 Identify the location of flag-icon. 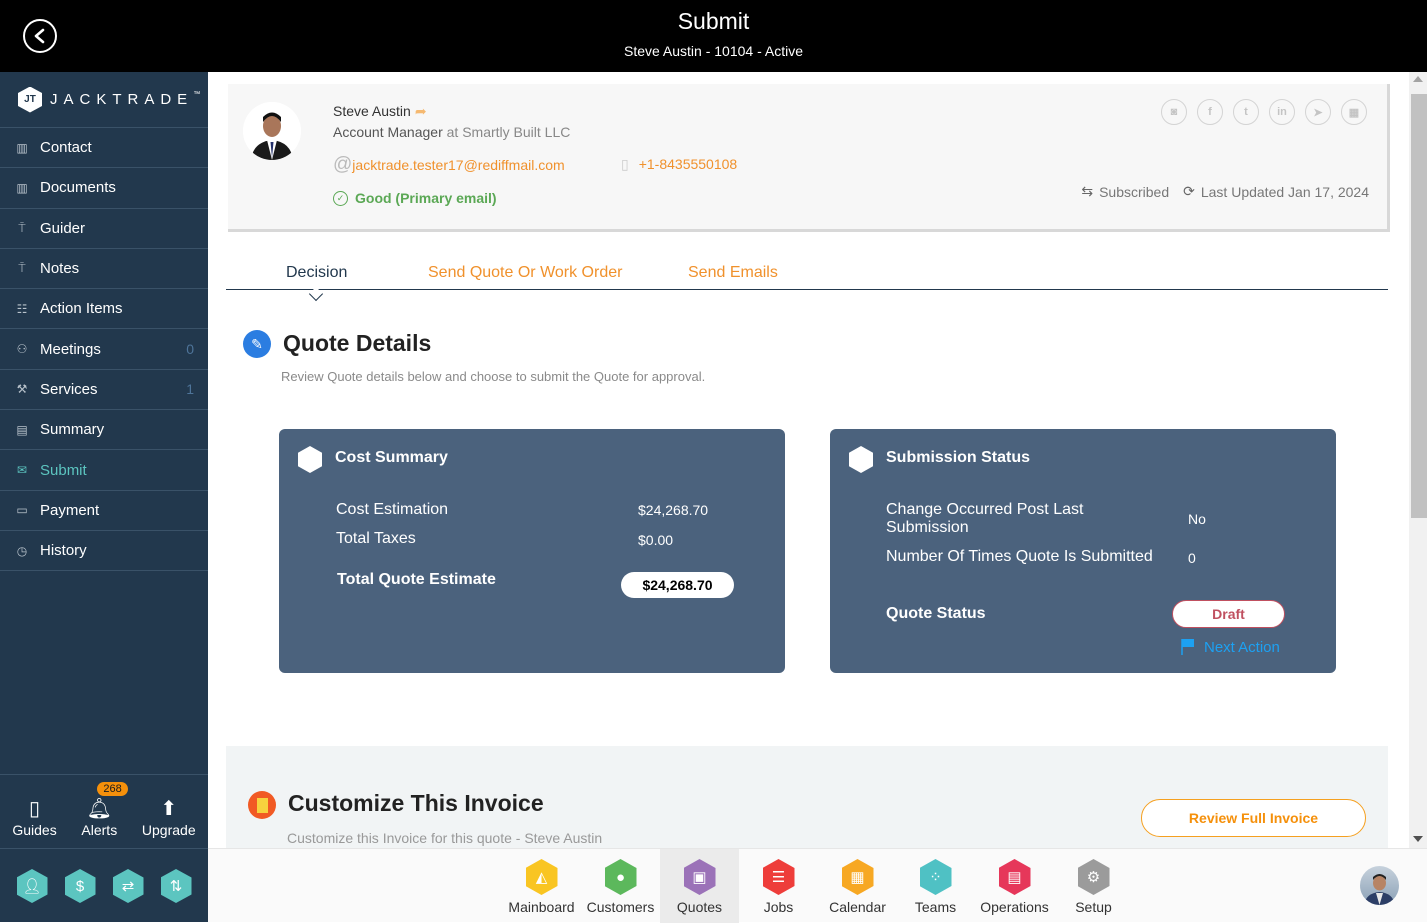
(1187, 647).